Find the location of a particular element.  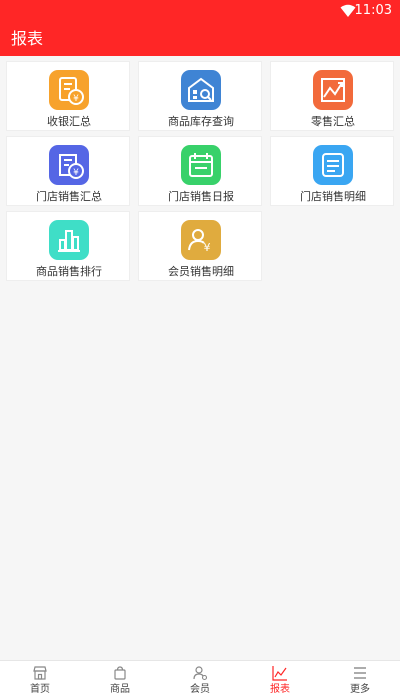

tile-member-sales-detail: ¥ 会员销售明细 is located at coordinates (200, 246).